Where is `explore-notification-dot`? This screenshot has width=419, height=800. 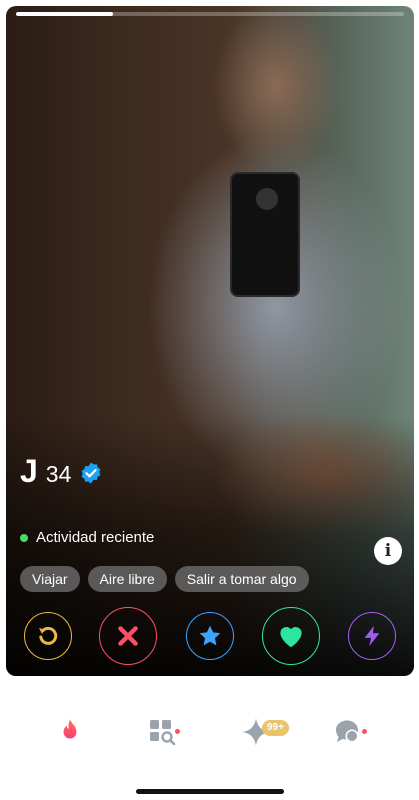
explore-notification-dot is located at coordinates (177, 731).